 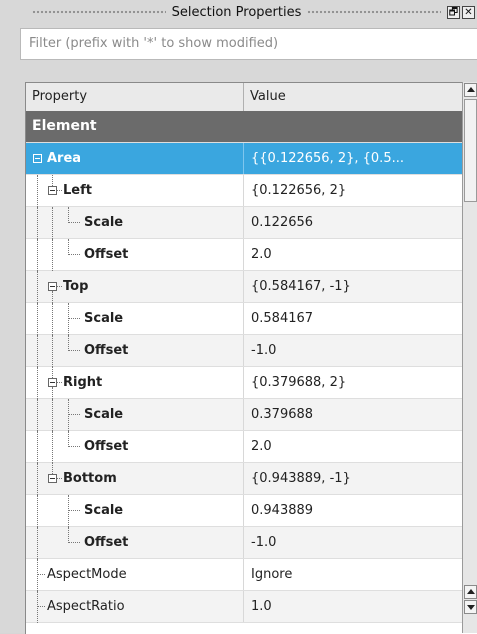 What do you see at coordinates (83, 382) in the screenshot?
I see `property-label: Right` at bounding box center [83, 382].